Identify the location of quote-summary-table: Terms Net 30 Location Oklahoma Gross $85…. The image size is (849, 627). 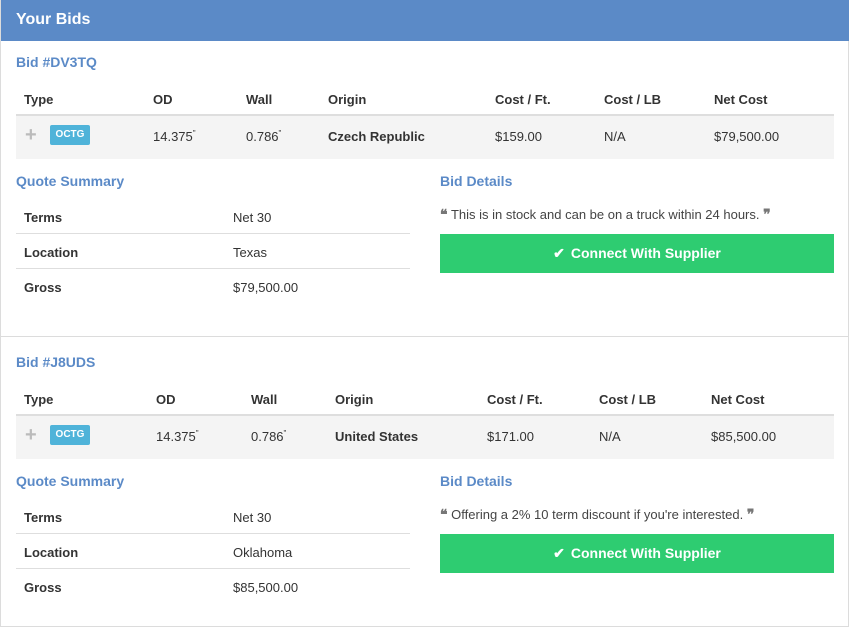
(213, 551).